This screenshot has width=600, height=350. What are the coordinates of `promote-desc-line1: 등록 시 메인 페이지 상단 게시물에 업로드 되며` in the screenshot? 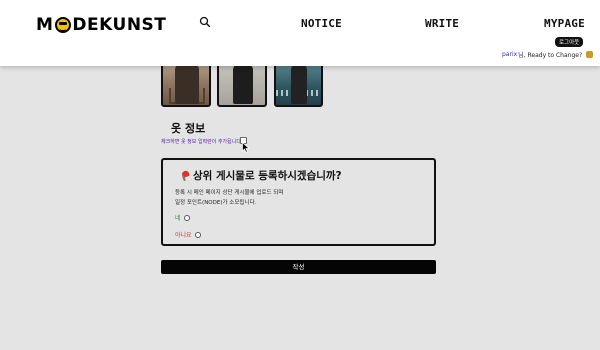 It's located at (229, 193).